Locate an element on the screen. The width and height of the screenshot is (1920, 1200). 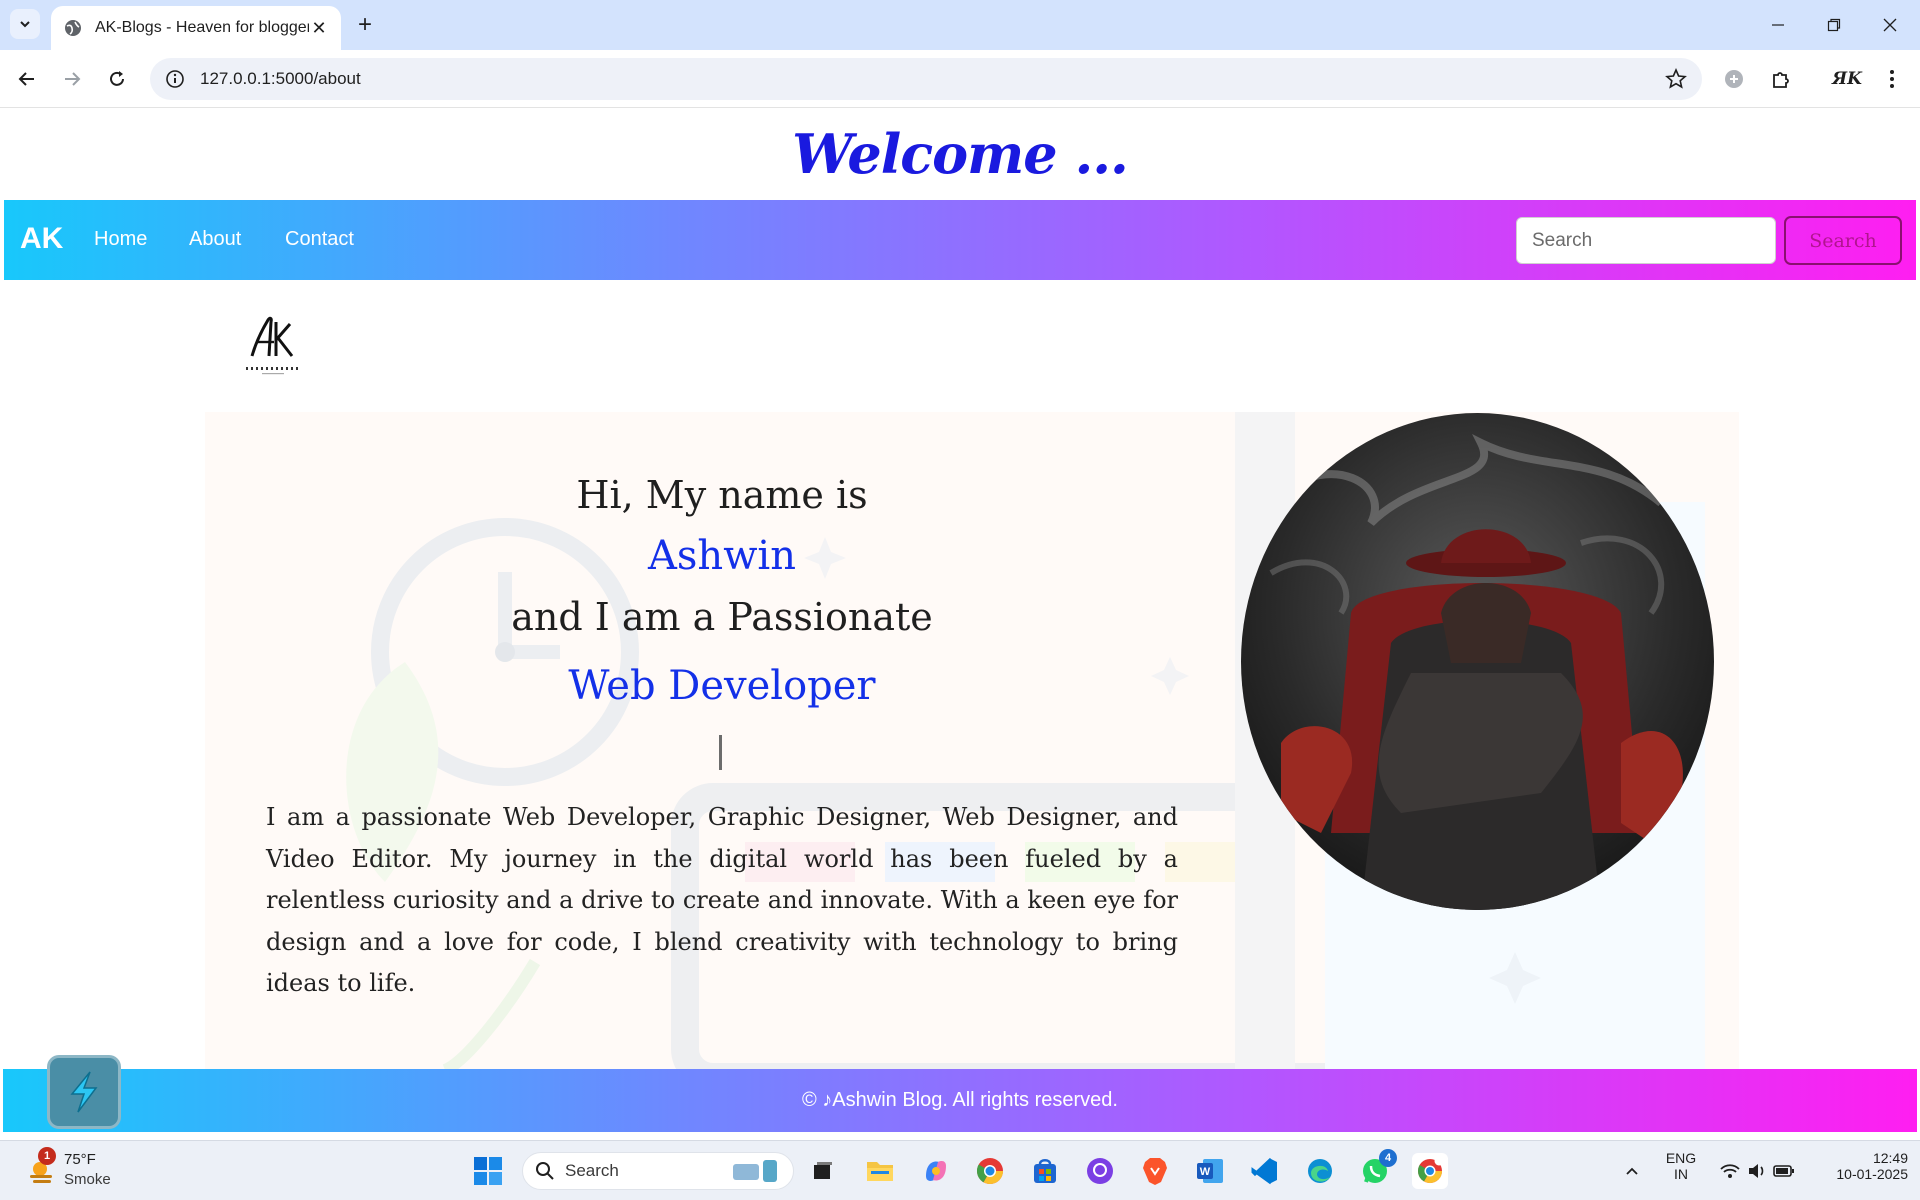
info-icon is located at coordinates (175, 79).